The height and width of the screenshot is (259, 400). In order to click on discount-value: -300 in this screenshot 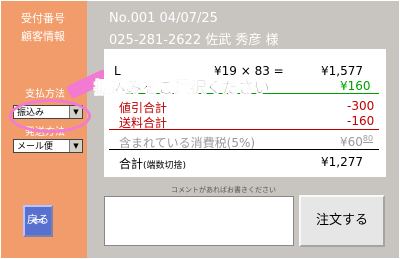, I will do `click(361, 106)`.